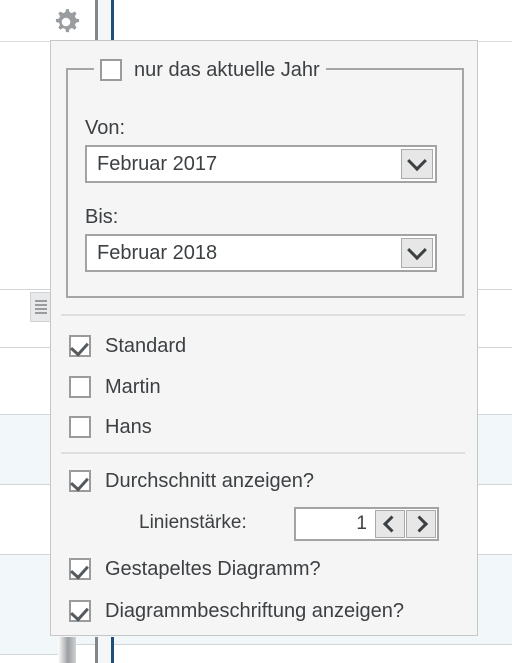 The height and width of the screenshot is (663, 512). Describe the element at coordinates (105, 21) in the screenshot. I see `column-band` at that location.